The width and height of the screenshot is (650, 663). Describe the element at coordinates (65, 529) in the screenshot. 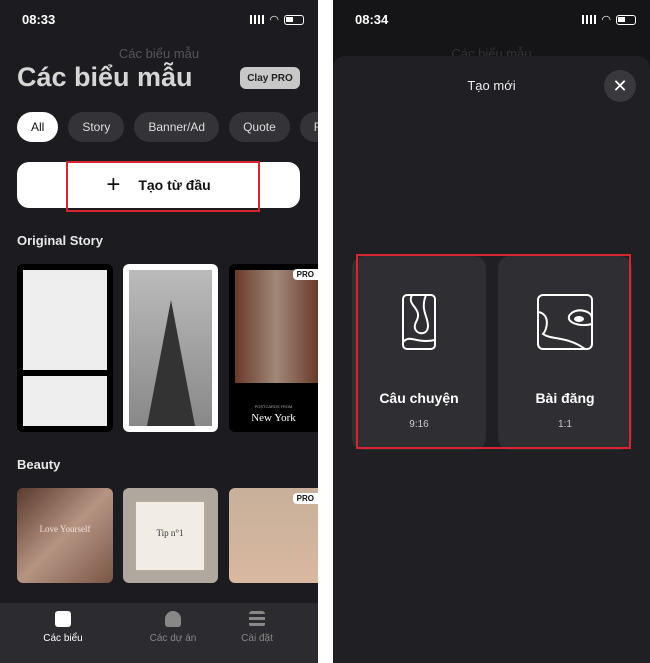

I see `thumb-caption: Love Yourself` at that location.